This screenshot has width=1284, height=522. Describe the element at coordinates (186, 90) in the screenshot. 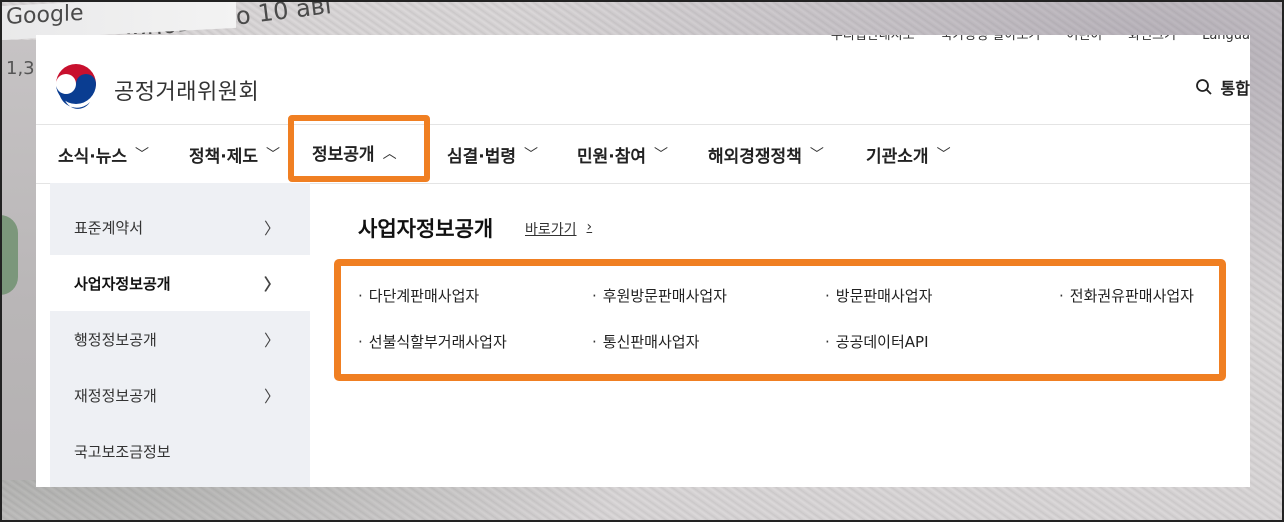

I see `site-name: 공정거래위원회` at that location.